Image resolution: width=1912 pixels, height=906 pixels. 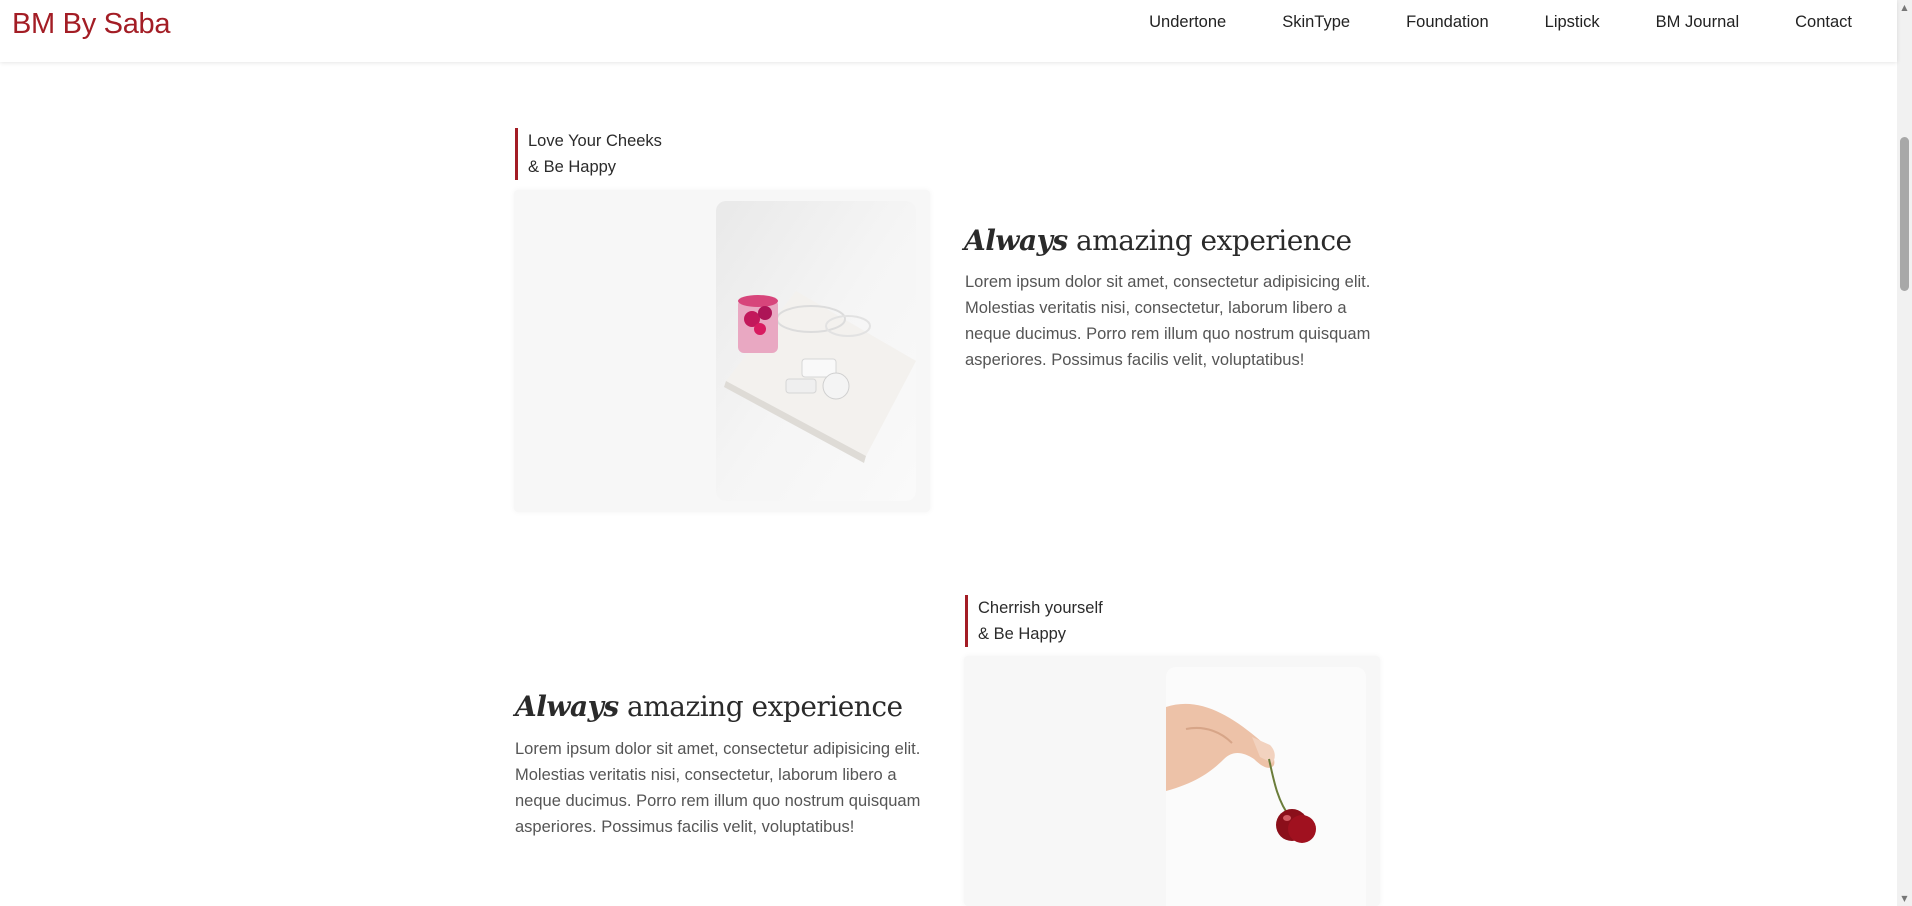 I want to click on hand-cherry-photo, so click(x=1266, y=786).